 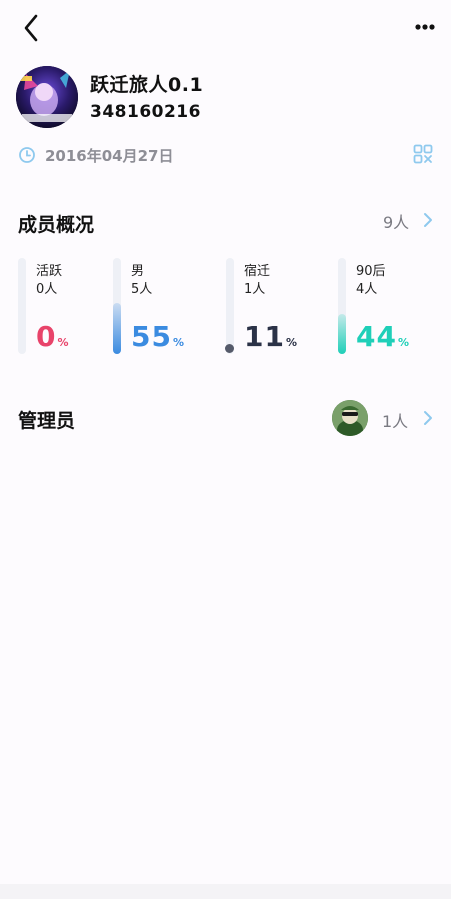 What do you see at coordinates (225, 28) in the screenshot?
I see `top-bar` at bounding box center [225, 28].